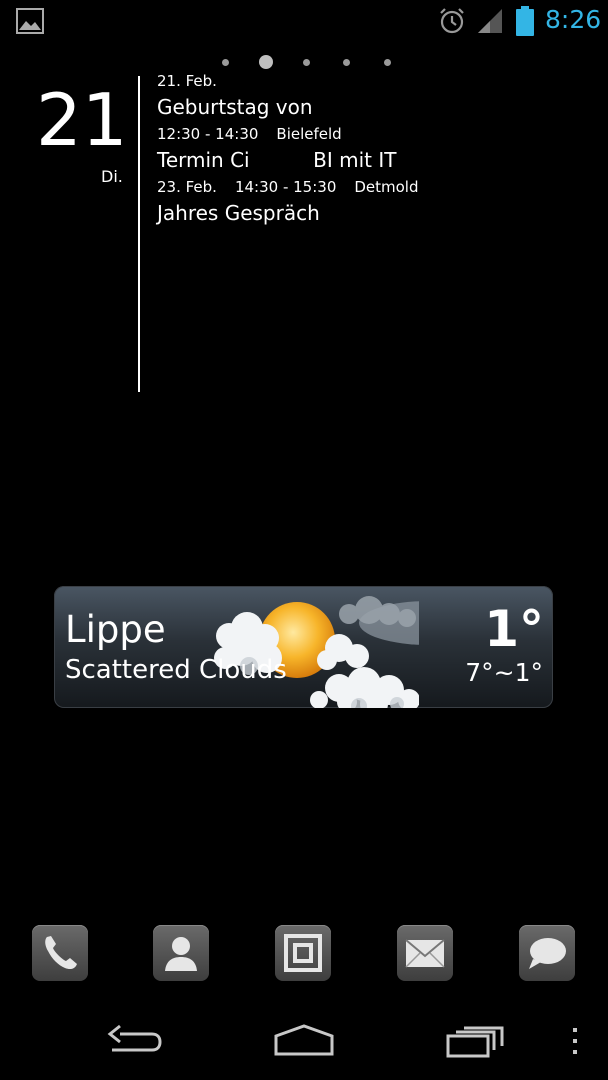  What do you see at coordinates (504, 672) in the screenshot?
I see `weather-temperature-range: 7°~1°` at bounding box center [504, 672].